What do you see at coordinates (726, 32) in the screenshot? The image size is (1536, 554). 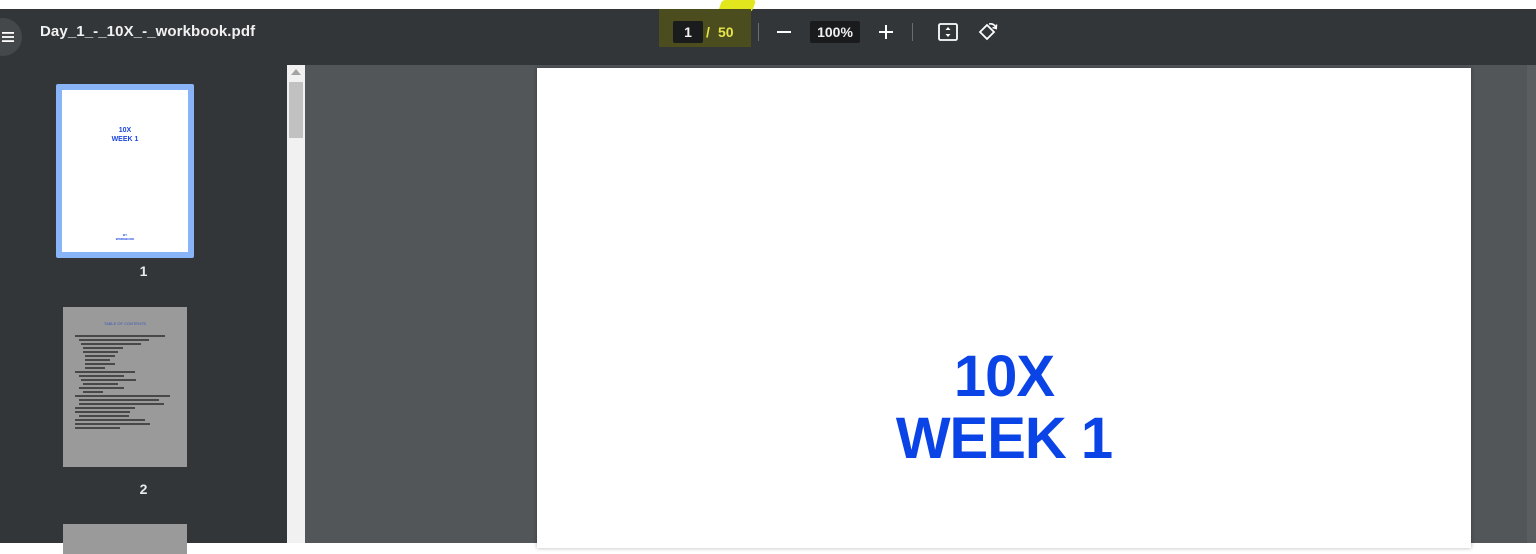 I see `page-total: 50` at bounding box center [726, 32].